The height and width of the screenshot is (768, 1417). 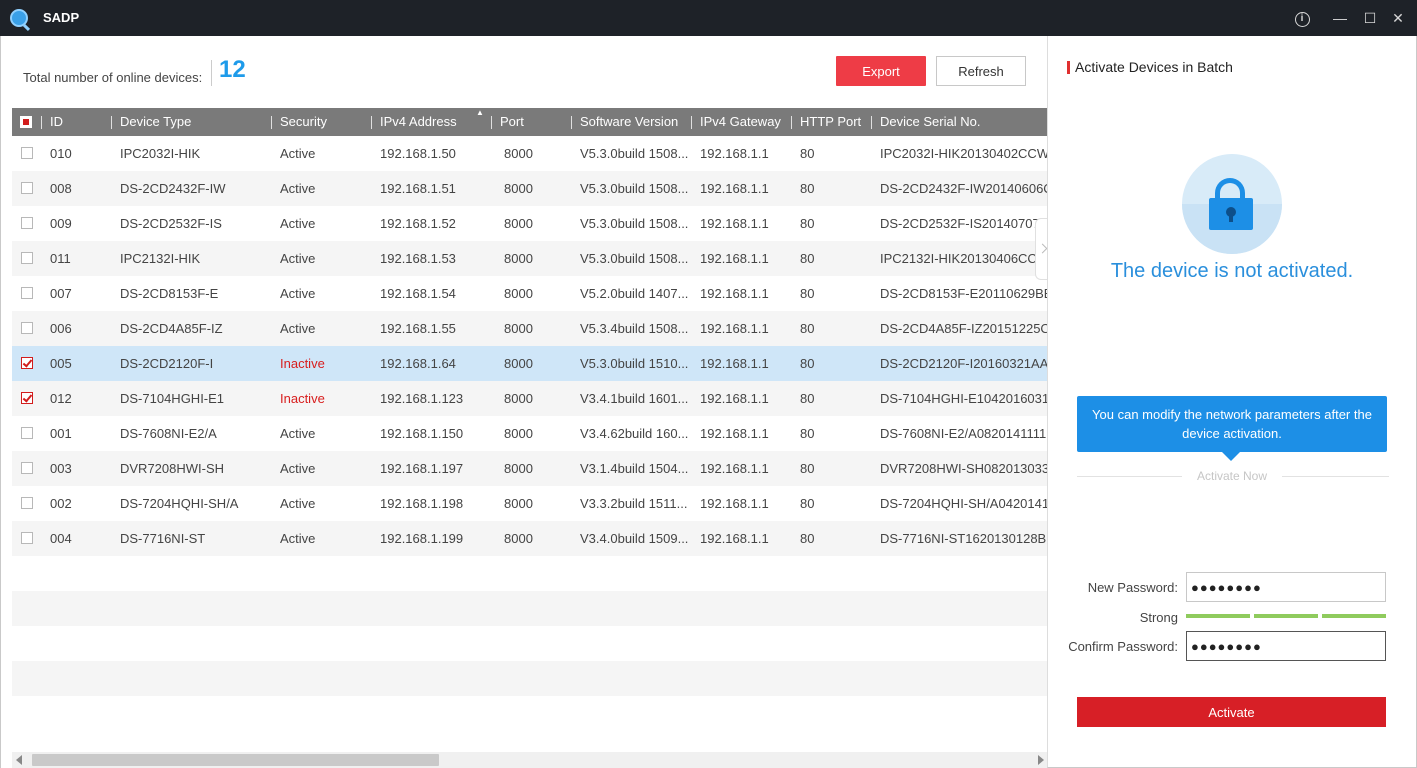 What do you see at coordinates (1041, 760) in the screenshot?
I see `scroll-right-icon` at bounding box center [1041, 760].